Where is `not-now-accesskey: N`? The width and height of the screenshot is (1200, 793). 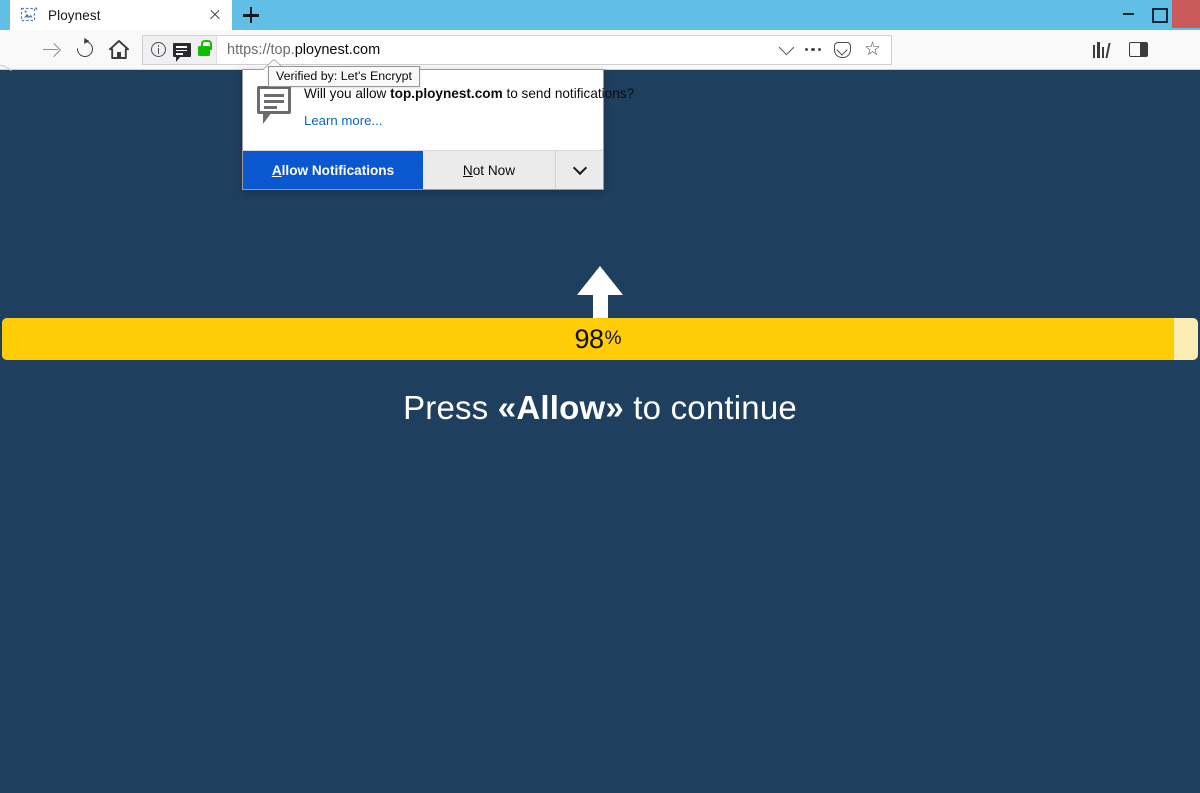 not-now-accesskey: N is located at coordinates (467, 170).